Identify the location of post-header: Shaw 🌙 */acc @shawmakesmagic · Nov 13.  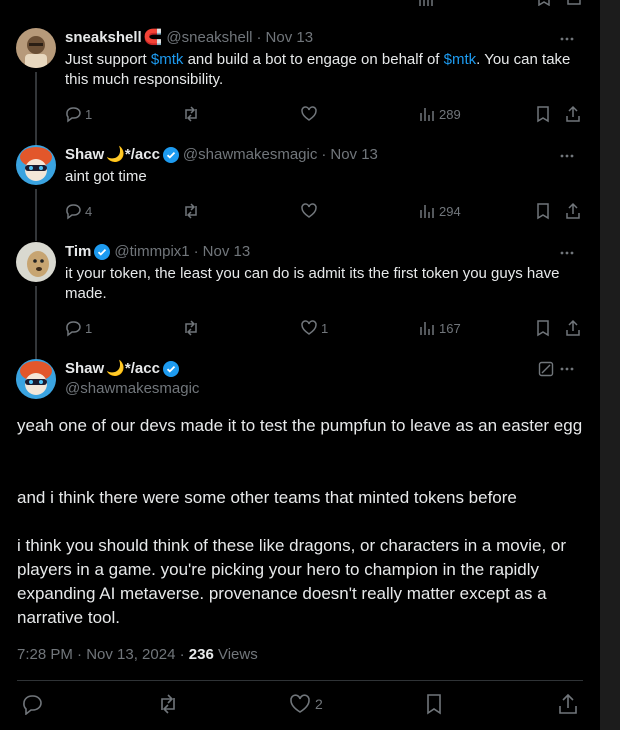
(221, 155).